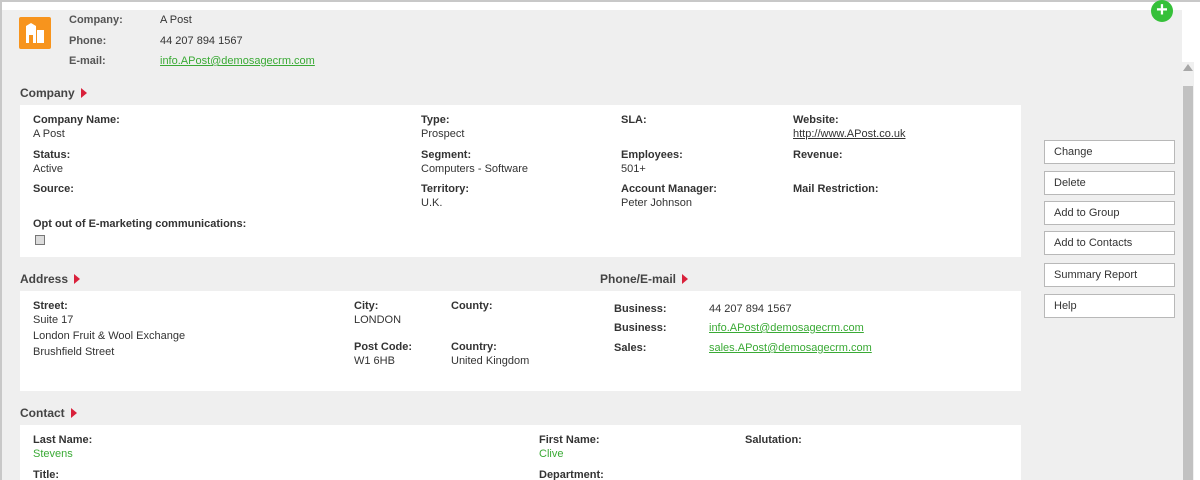 Image resolution: width=1200 pixels, height=480 pixels. I want to click on add-to-contacts-button: Add to Contacts, so click(1109, 243).